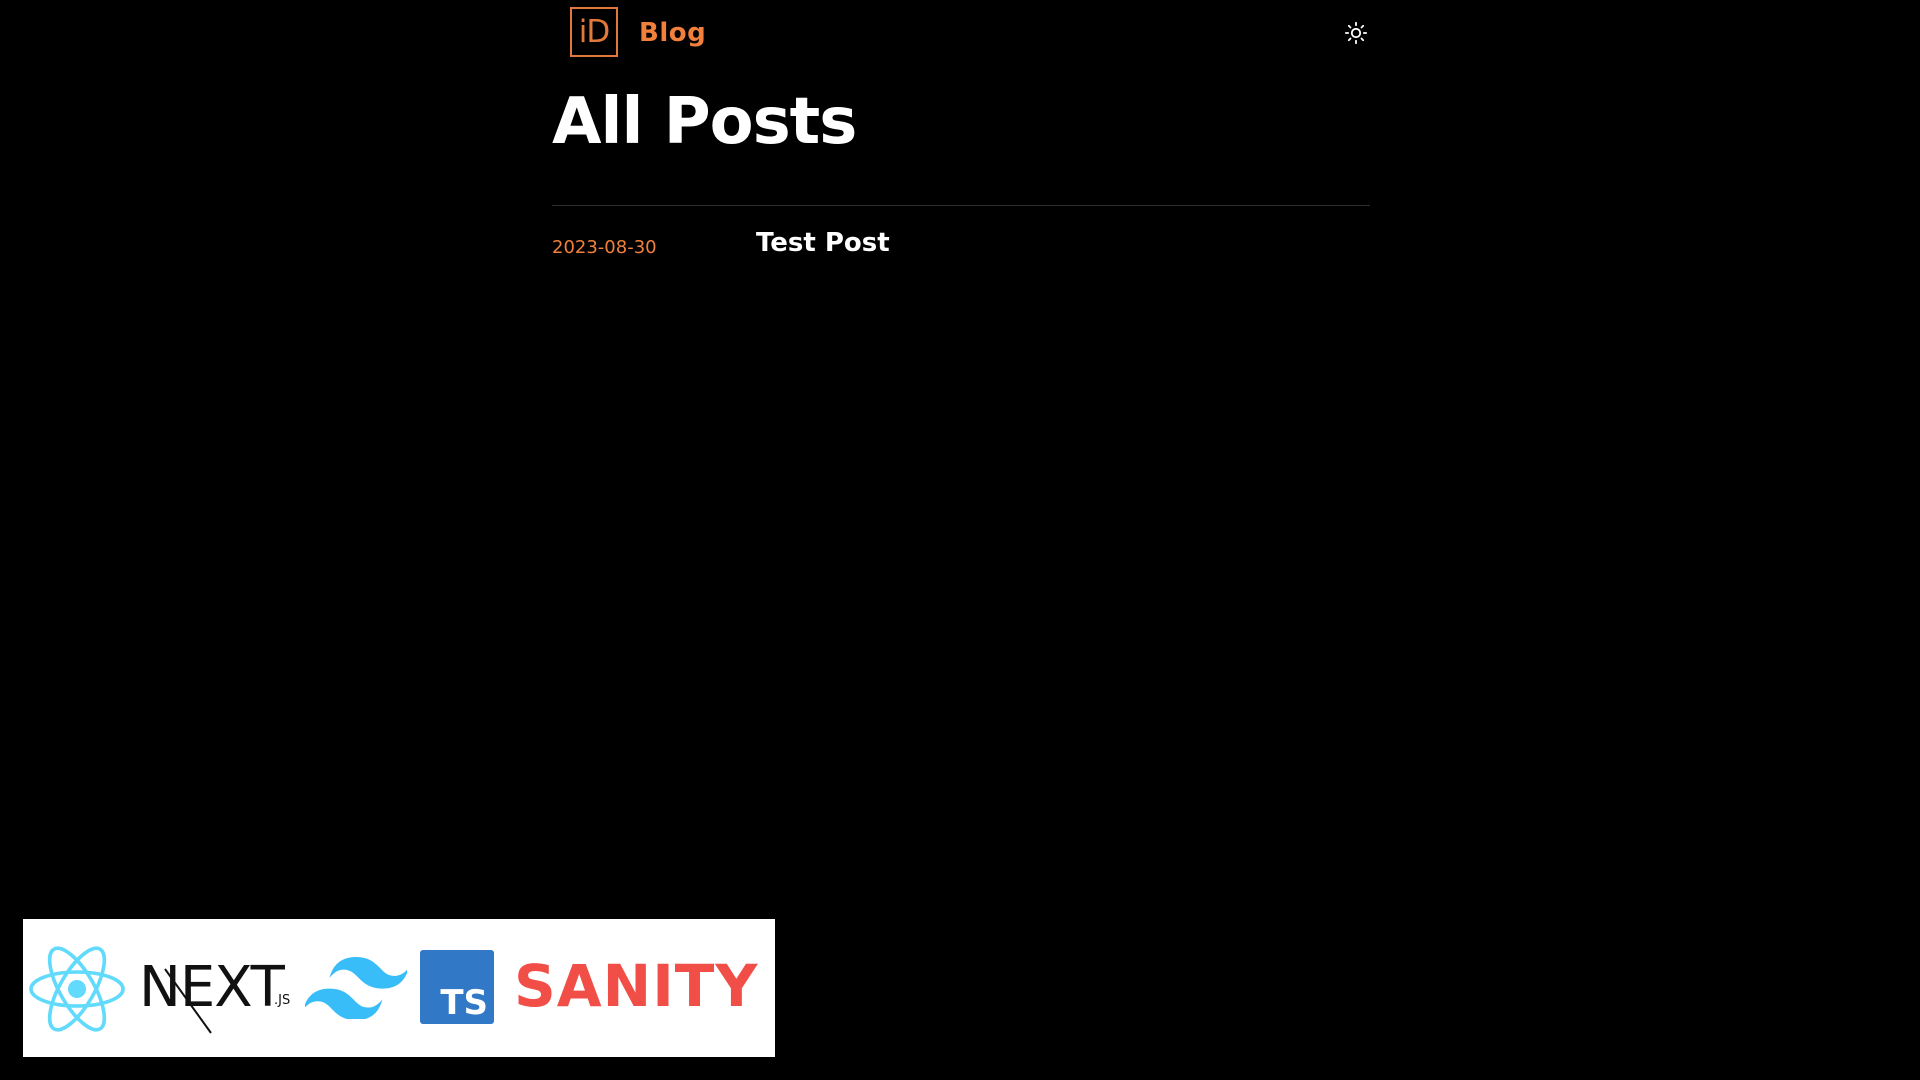  I want to click on typescript-logo: TS, so click(457, 987).